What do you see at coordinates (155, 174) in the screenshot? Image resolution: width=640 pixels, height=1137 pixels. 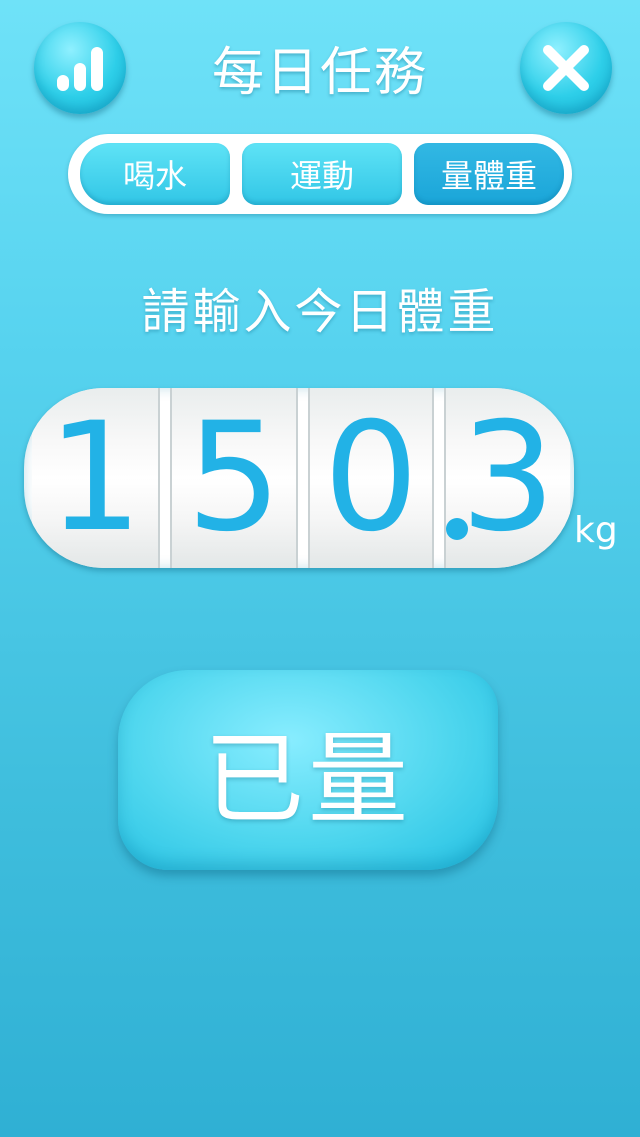 I see `tab-water: 喝水` at bounding box center [155, 174].